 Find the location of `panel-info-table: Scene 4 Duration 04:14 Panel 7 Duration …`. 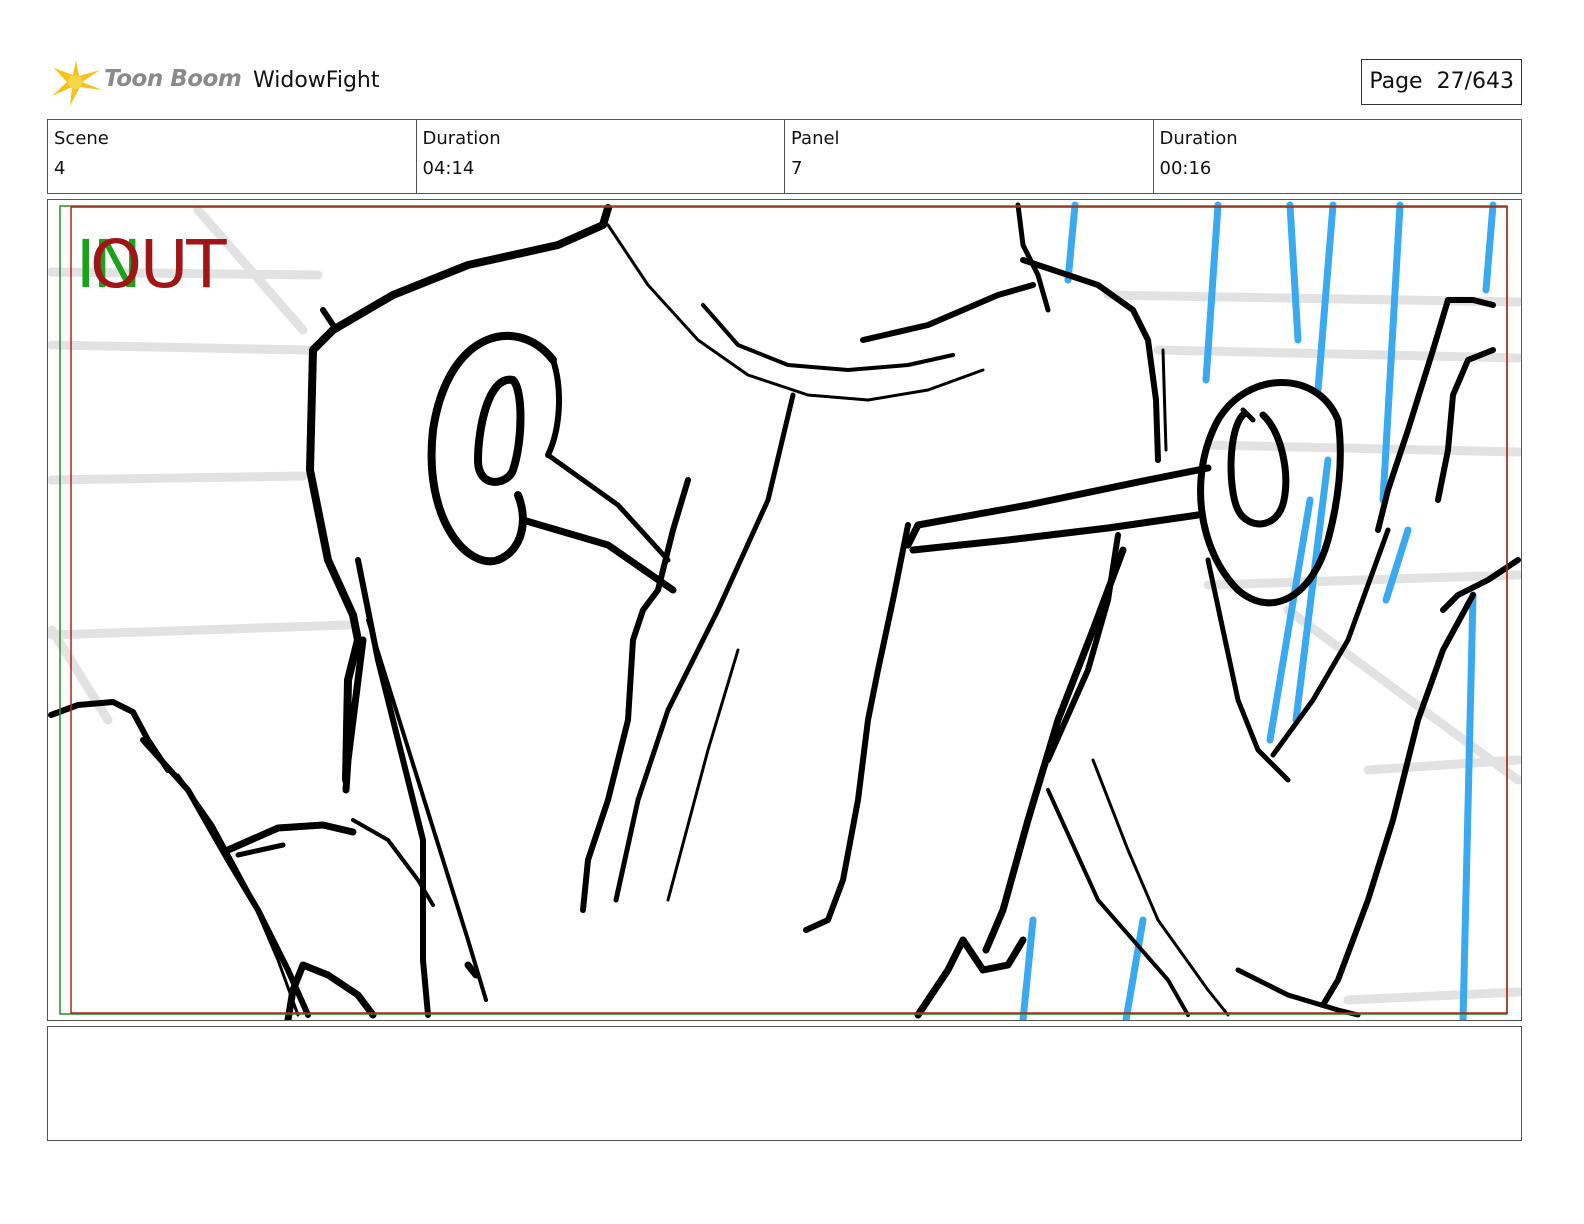

panel-info-table: Scene 4 Duration 04:14 Panel 7 Duration … is located at coordinates (784, 156).